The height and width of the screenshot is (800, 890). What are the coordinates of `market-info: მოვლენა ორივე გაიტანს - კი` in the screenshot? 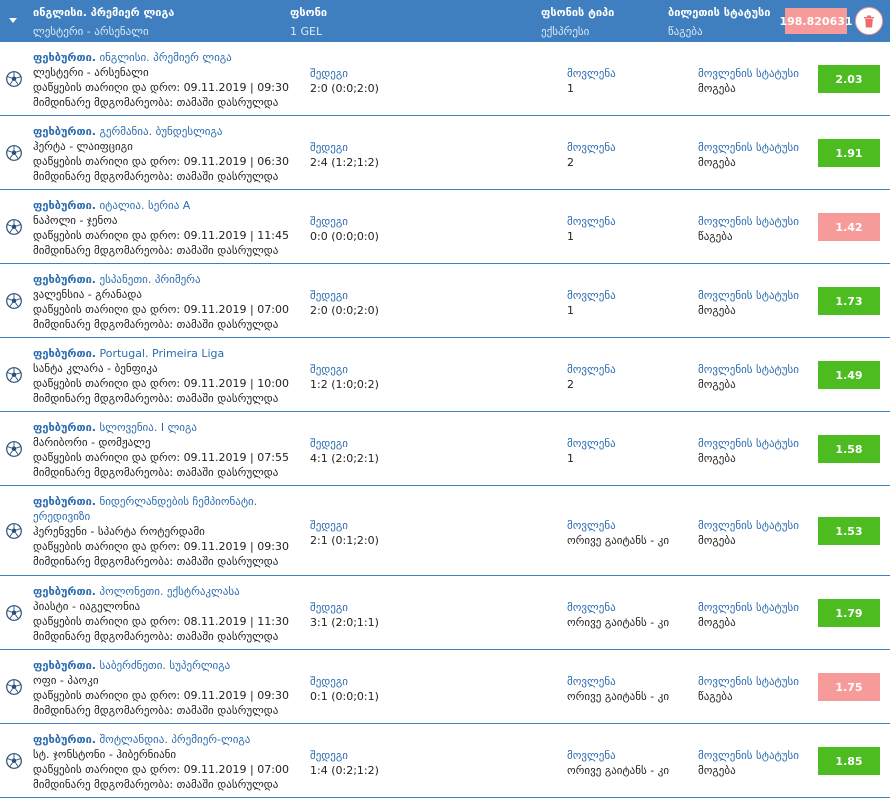 It's located at (629, 533).